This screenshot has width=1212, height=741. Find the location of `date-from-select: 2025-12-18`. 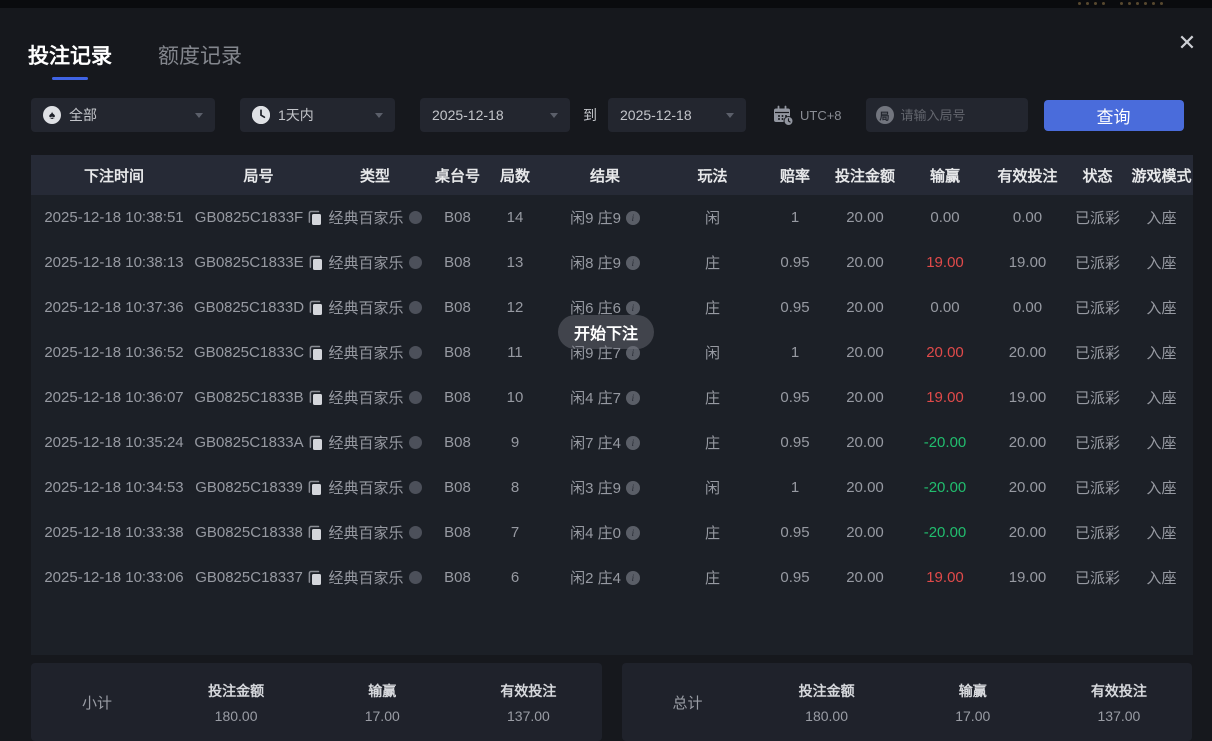

date-from-select: 2025-12-18 is located at coordinates (495, 115).